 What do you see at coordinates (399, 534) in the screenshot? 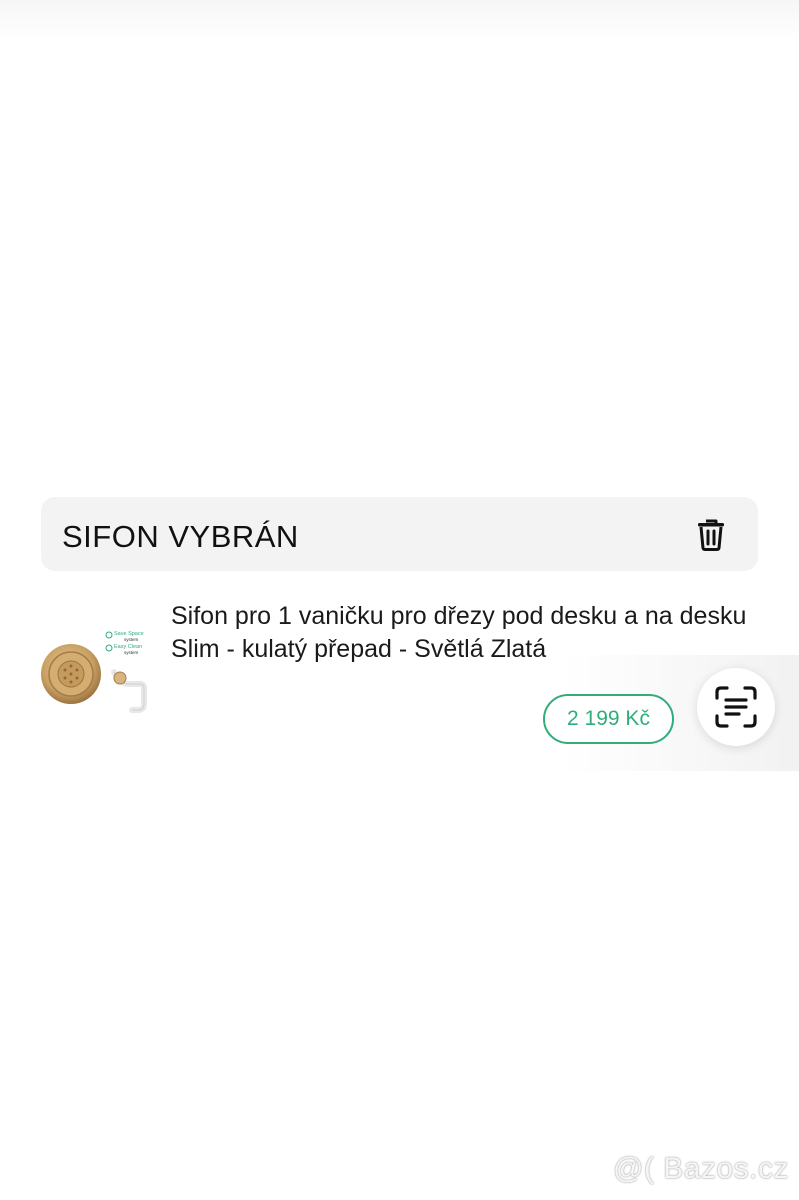
I see `selected-section-header: SIFON VYBRÁN` at bounding box center [399, 534].